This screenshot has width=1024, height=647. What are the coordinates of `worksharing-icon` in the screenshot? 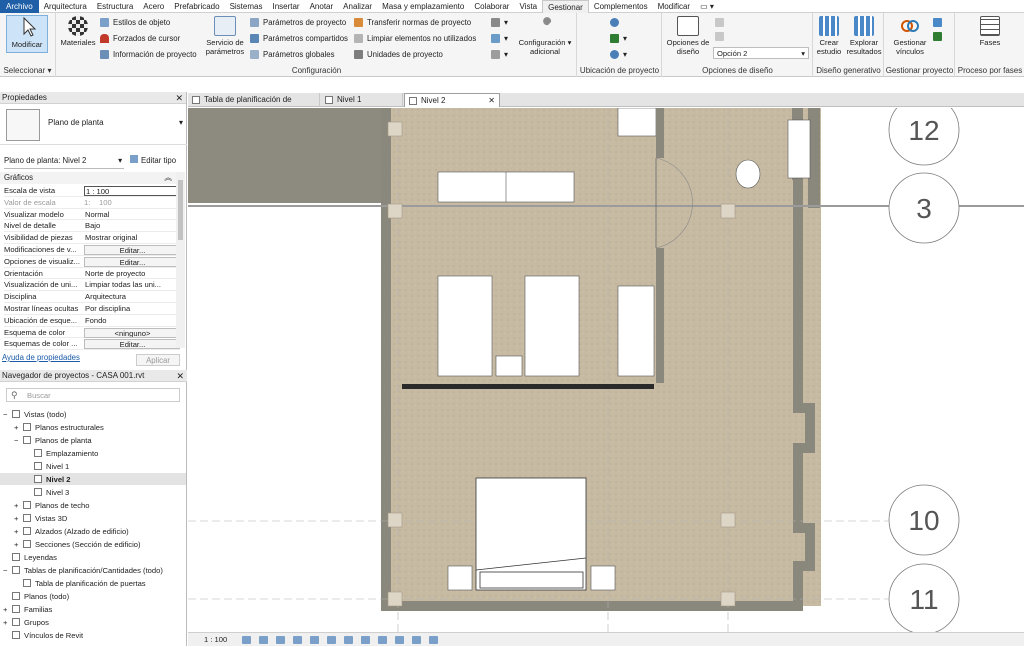 It's located at (399, 640).